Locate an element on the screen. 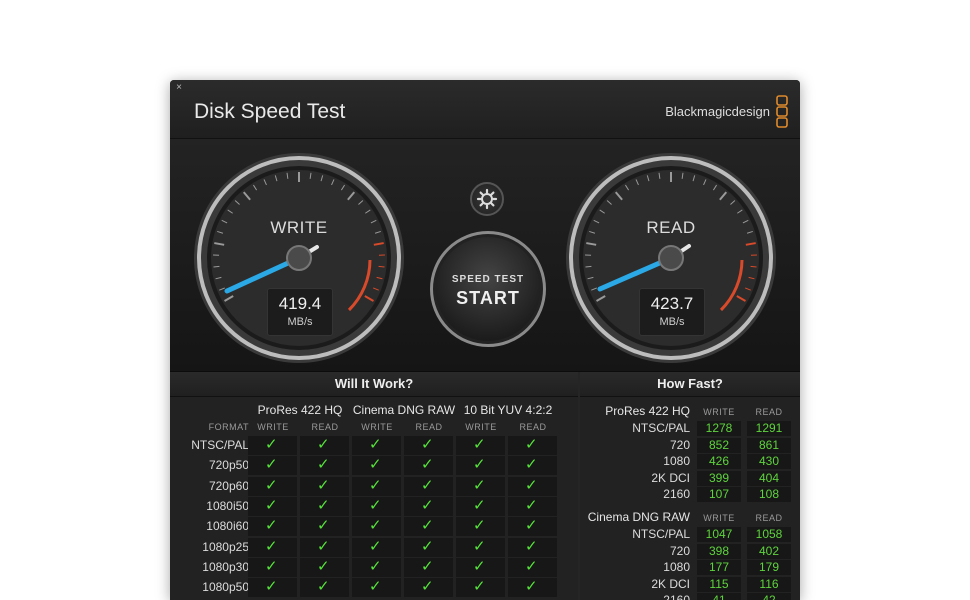  write-speed-value: 852 is located at coordinates (719, 445).